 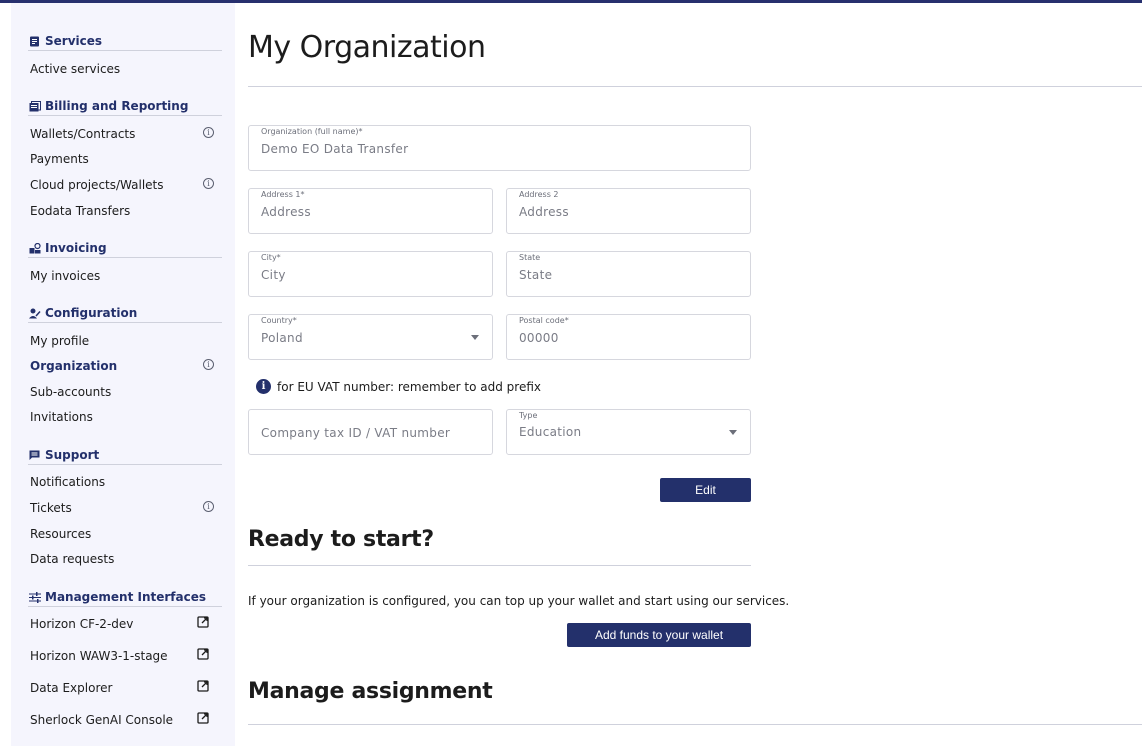 I want to click on sidebar-item-label: Organization, so click(x=74, y=366).